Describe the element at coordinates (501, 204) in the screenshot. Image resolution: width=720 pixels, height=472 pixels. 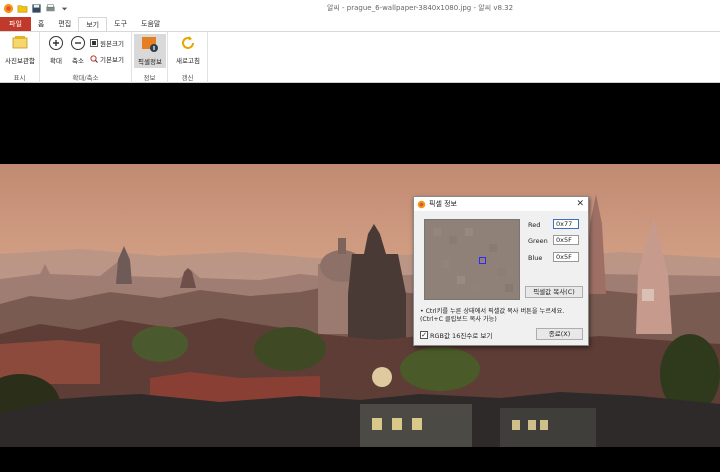
I see `dialog-title-bar: 픽셀 정보 ✕` at that location.